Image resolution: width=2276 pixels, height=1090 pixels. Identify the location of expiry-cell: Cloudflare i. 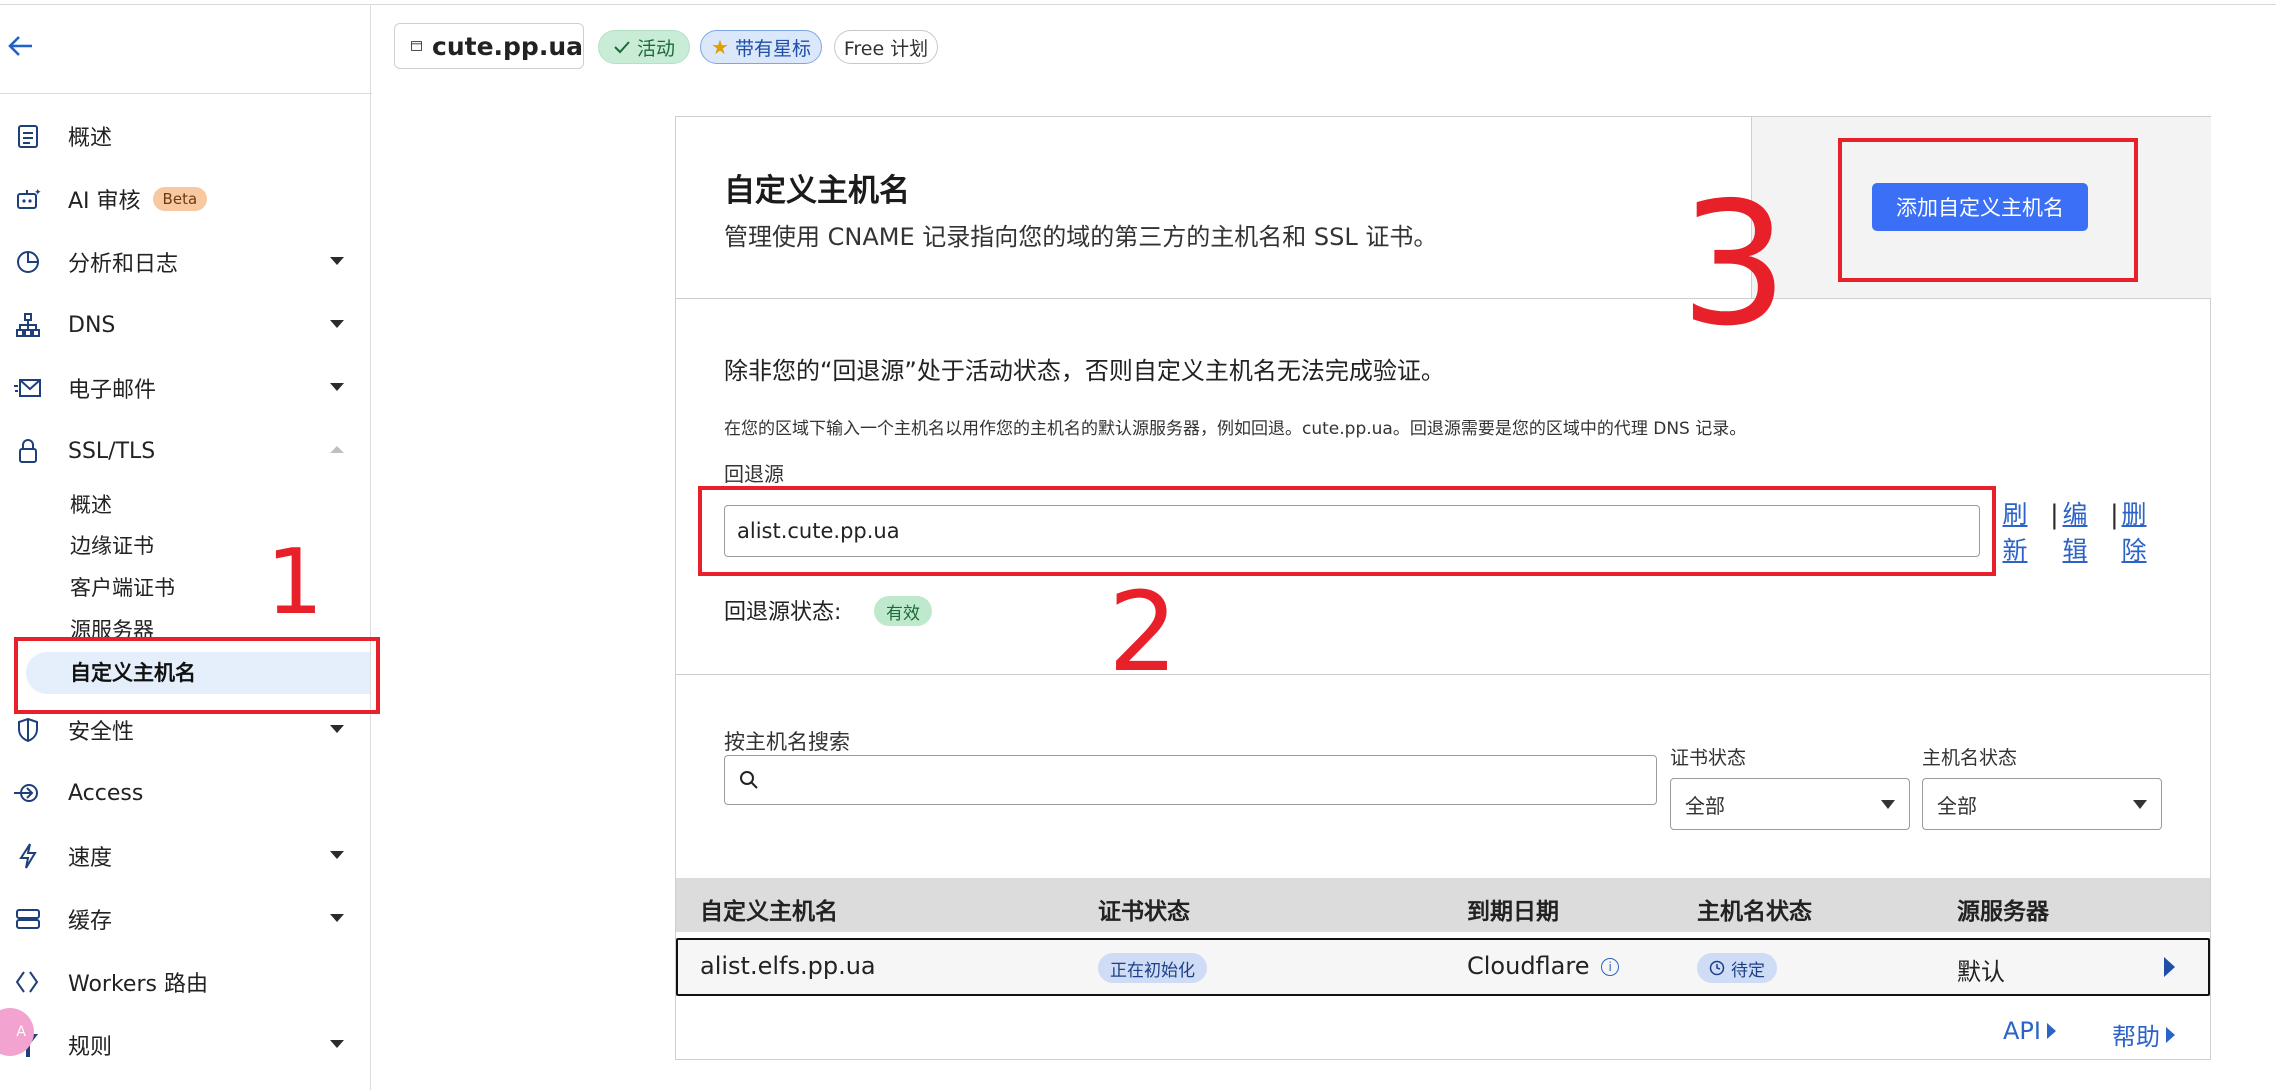
(1543, 966).